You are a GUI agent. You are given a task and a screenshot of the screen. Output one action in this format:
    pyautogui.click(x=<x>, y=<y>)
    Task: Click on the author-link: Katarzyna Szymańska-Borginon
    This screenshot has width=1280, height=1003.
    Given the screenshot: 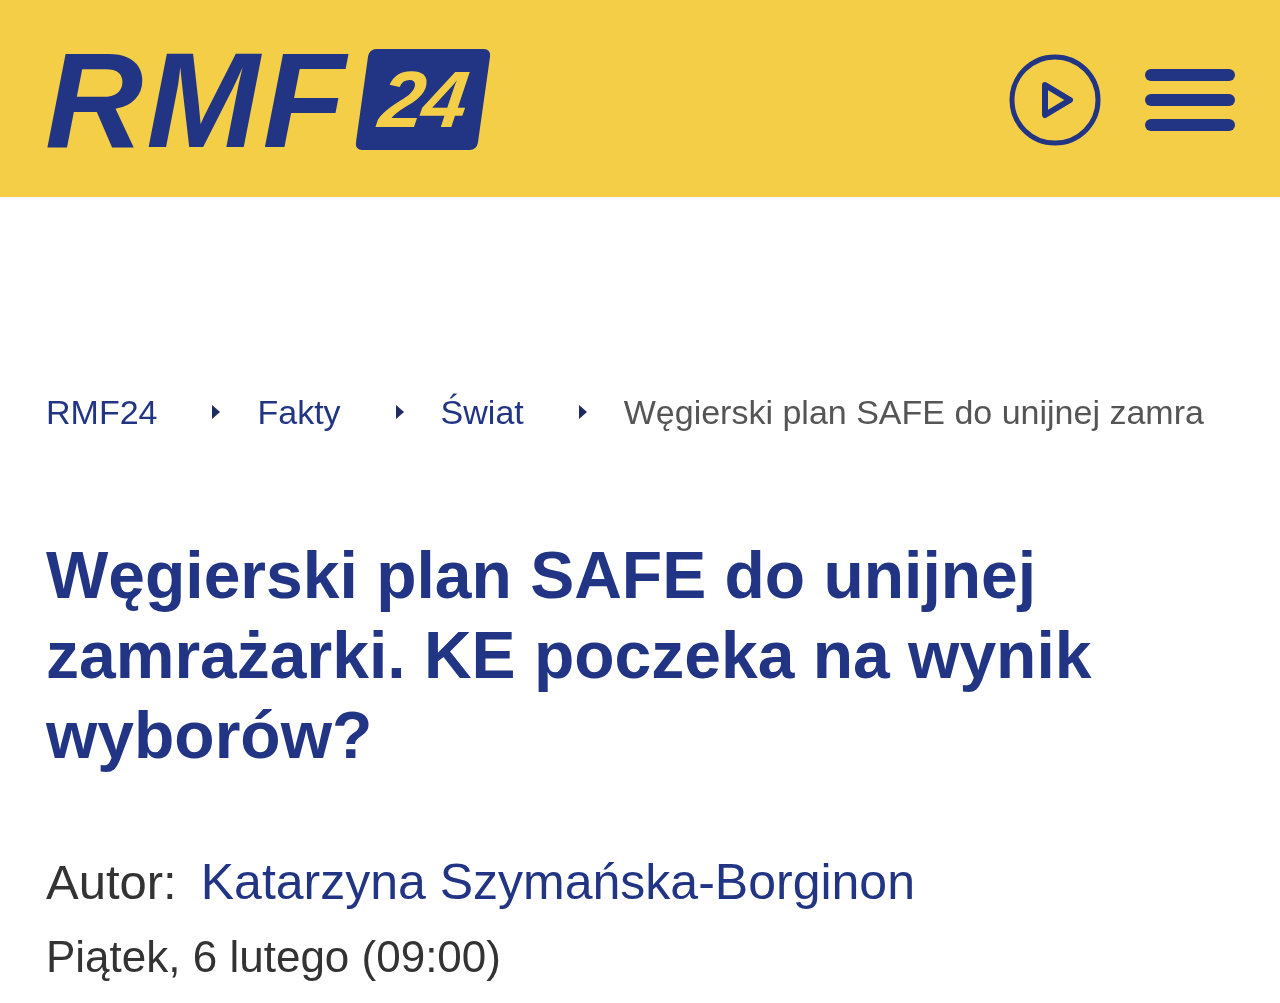 What is the action you would take?
    pyautogui.click(x=557, y=882)
    